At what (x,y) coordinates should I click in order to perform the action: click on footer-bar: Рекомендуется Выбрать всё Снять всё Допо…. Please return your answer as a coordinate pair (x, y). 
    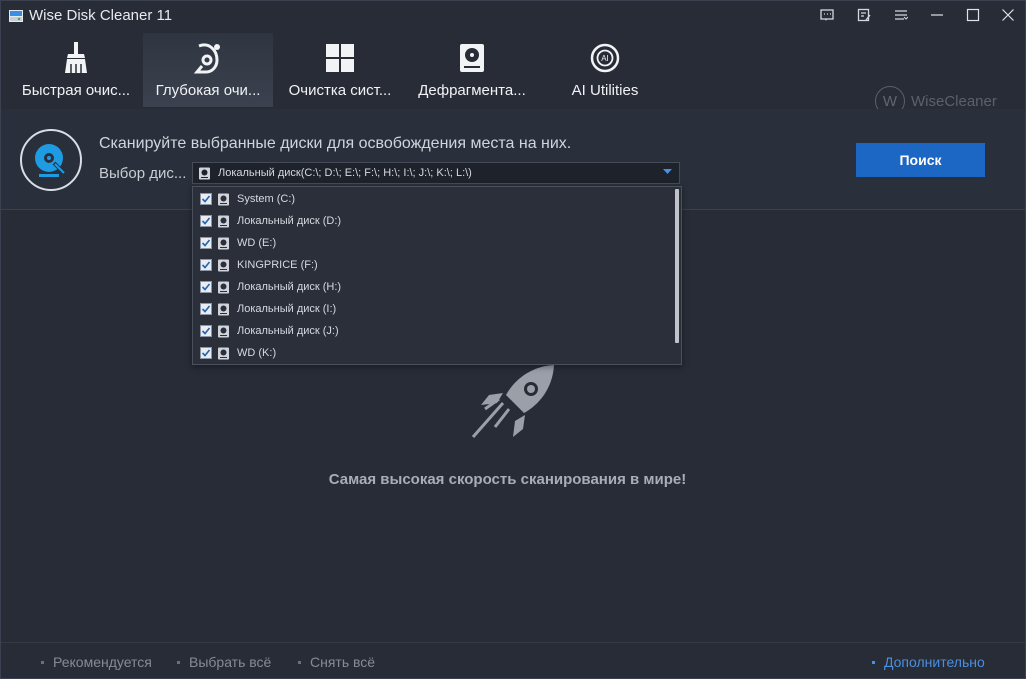
    Looking at the image, I should click on (513, 660).